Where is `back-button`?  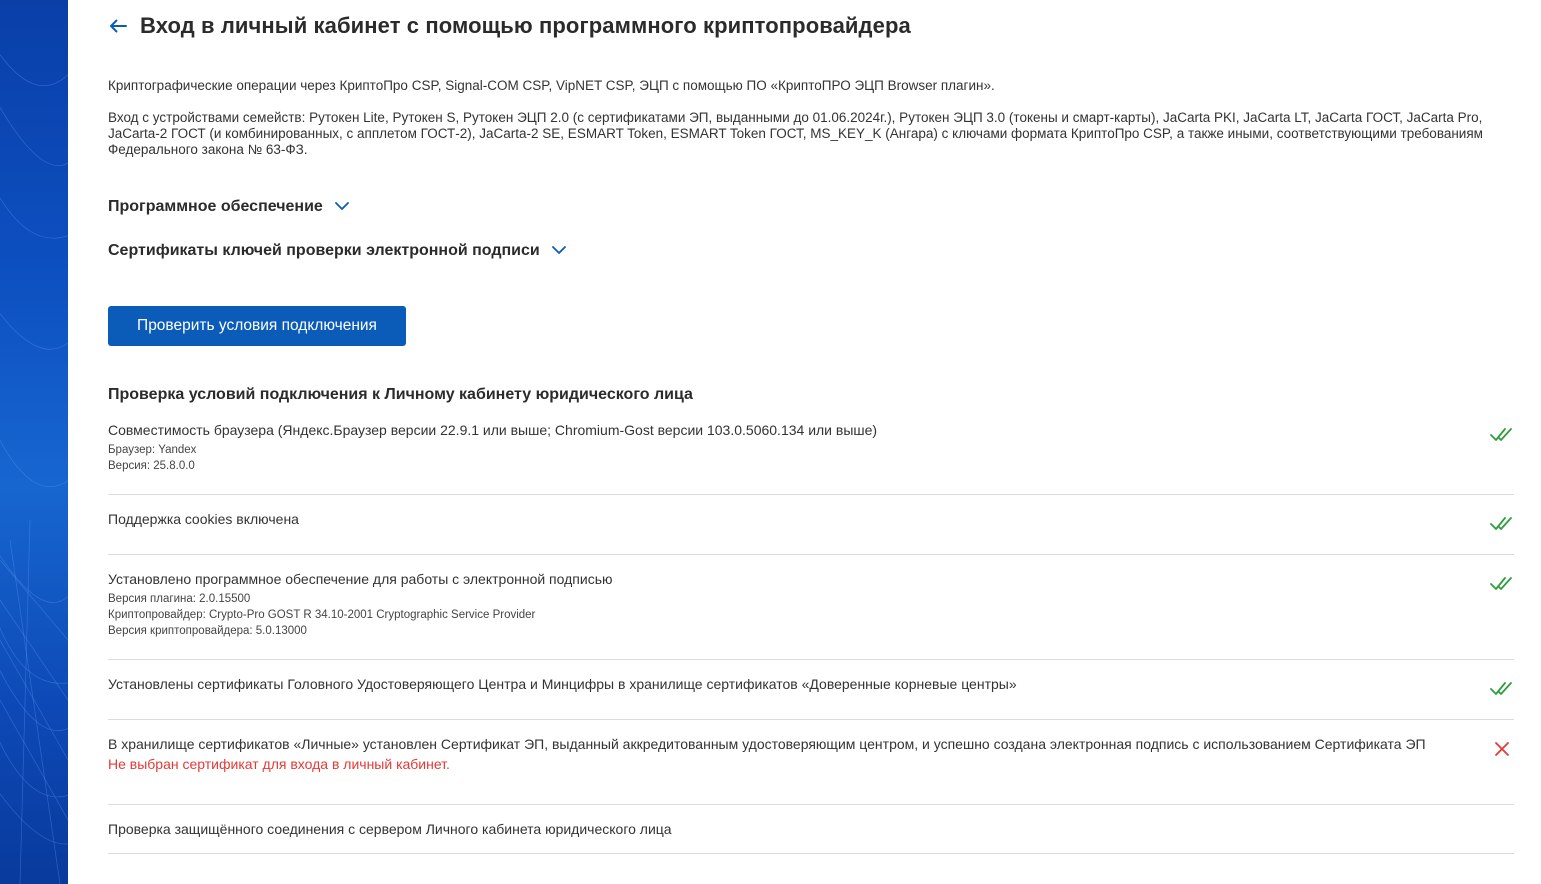 back-button is located at coordinates (118, 26).